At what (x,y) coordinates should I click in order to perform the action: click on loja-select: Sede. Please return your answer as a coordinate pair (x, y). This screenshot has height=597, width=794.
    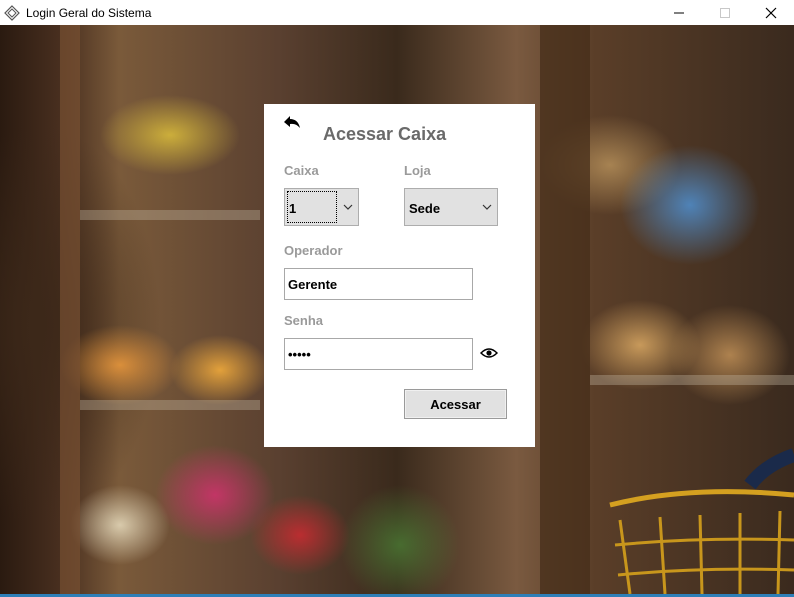
    Looking at the image, I should click on (451, 207).